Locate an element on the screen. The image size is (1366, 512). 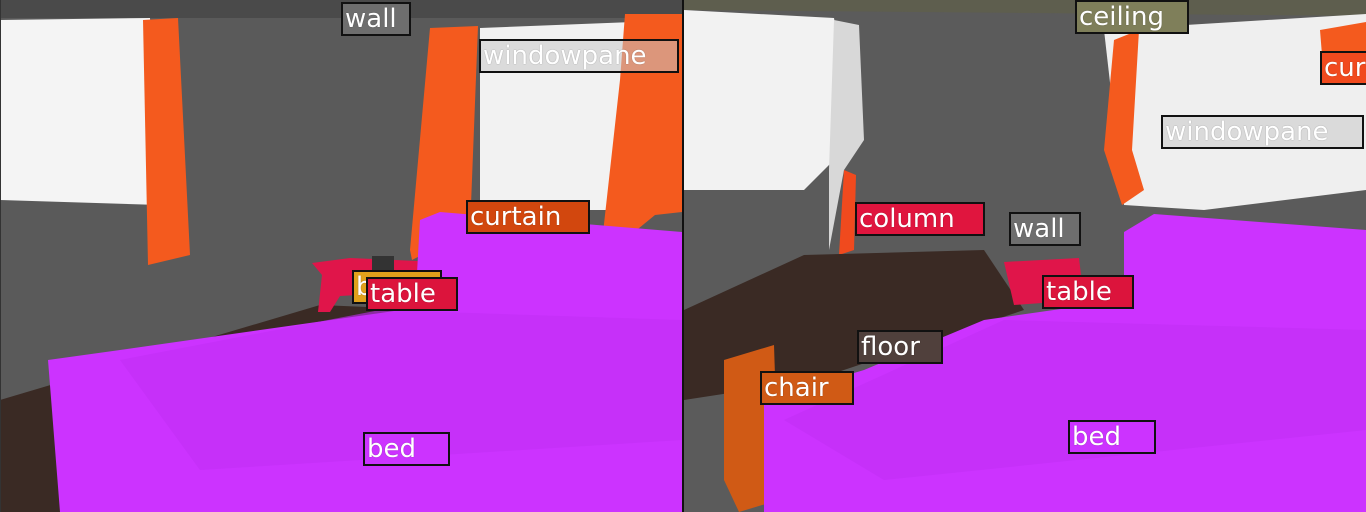
label-curtain: cur is located at coordinates (1343, 68).